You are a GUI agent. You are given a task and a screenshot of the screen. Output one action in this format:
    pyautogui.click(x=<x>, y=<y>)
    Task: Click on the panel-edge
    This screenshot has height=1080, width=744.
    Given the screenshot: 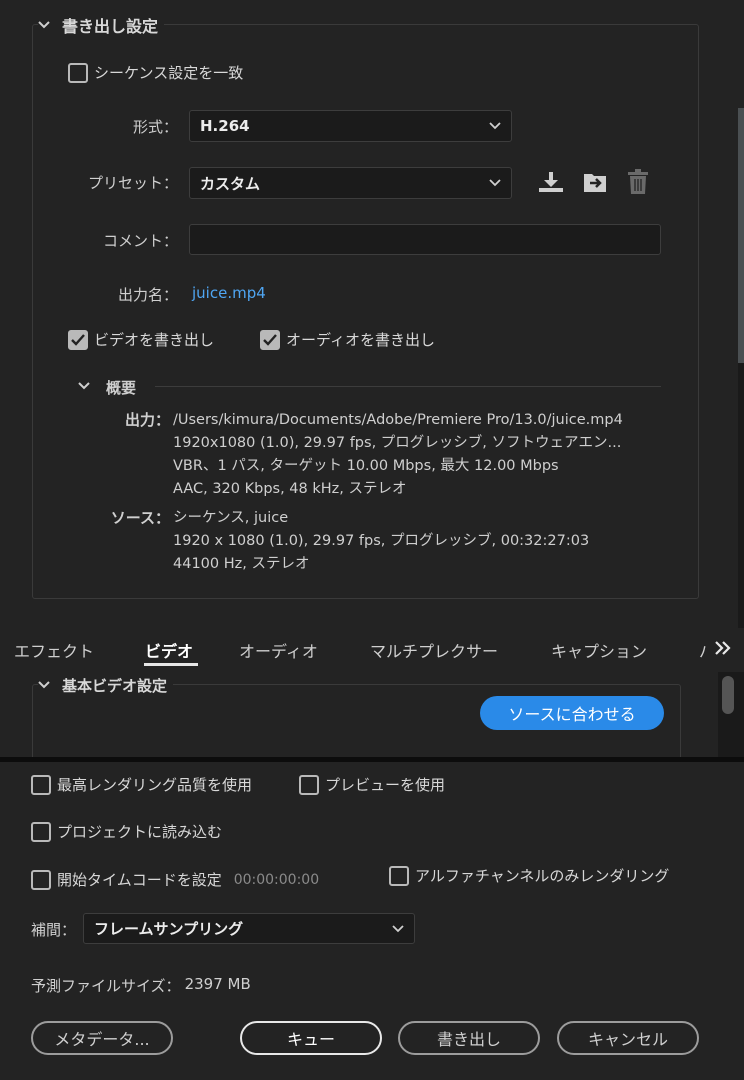 What is the action you would take?
    pyautogui.click(x=741, y=560)
    